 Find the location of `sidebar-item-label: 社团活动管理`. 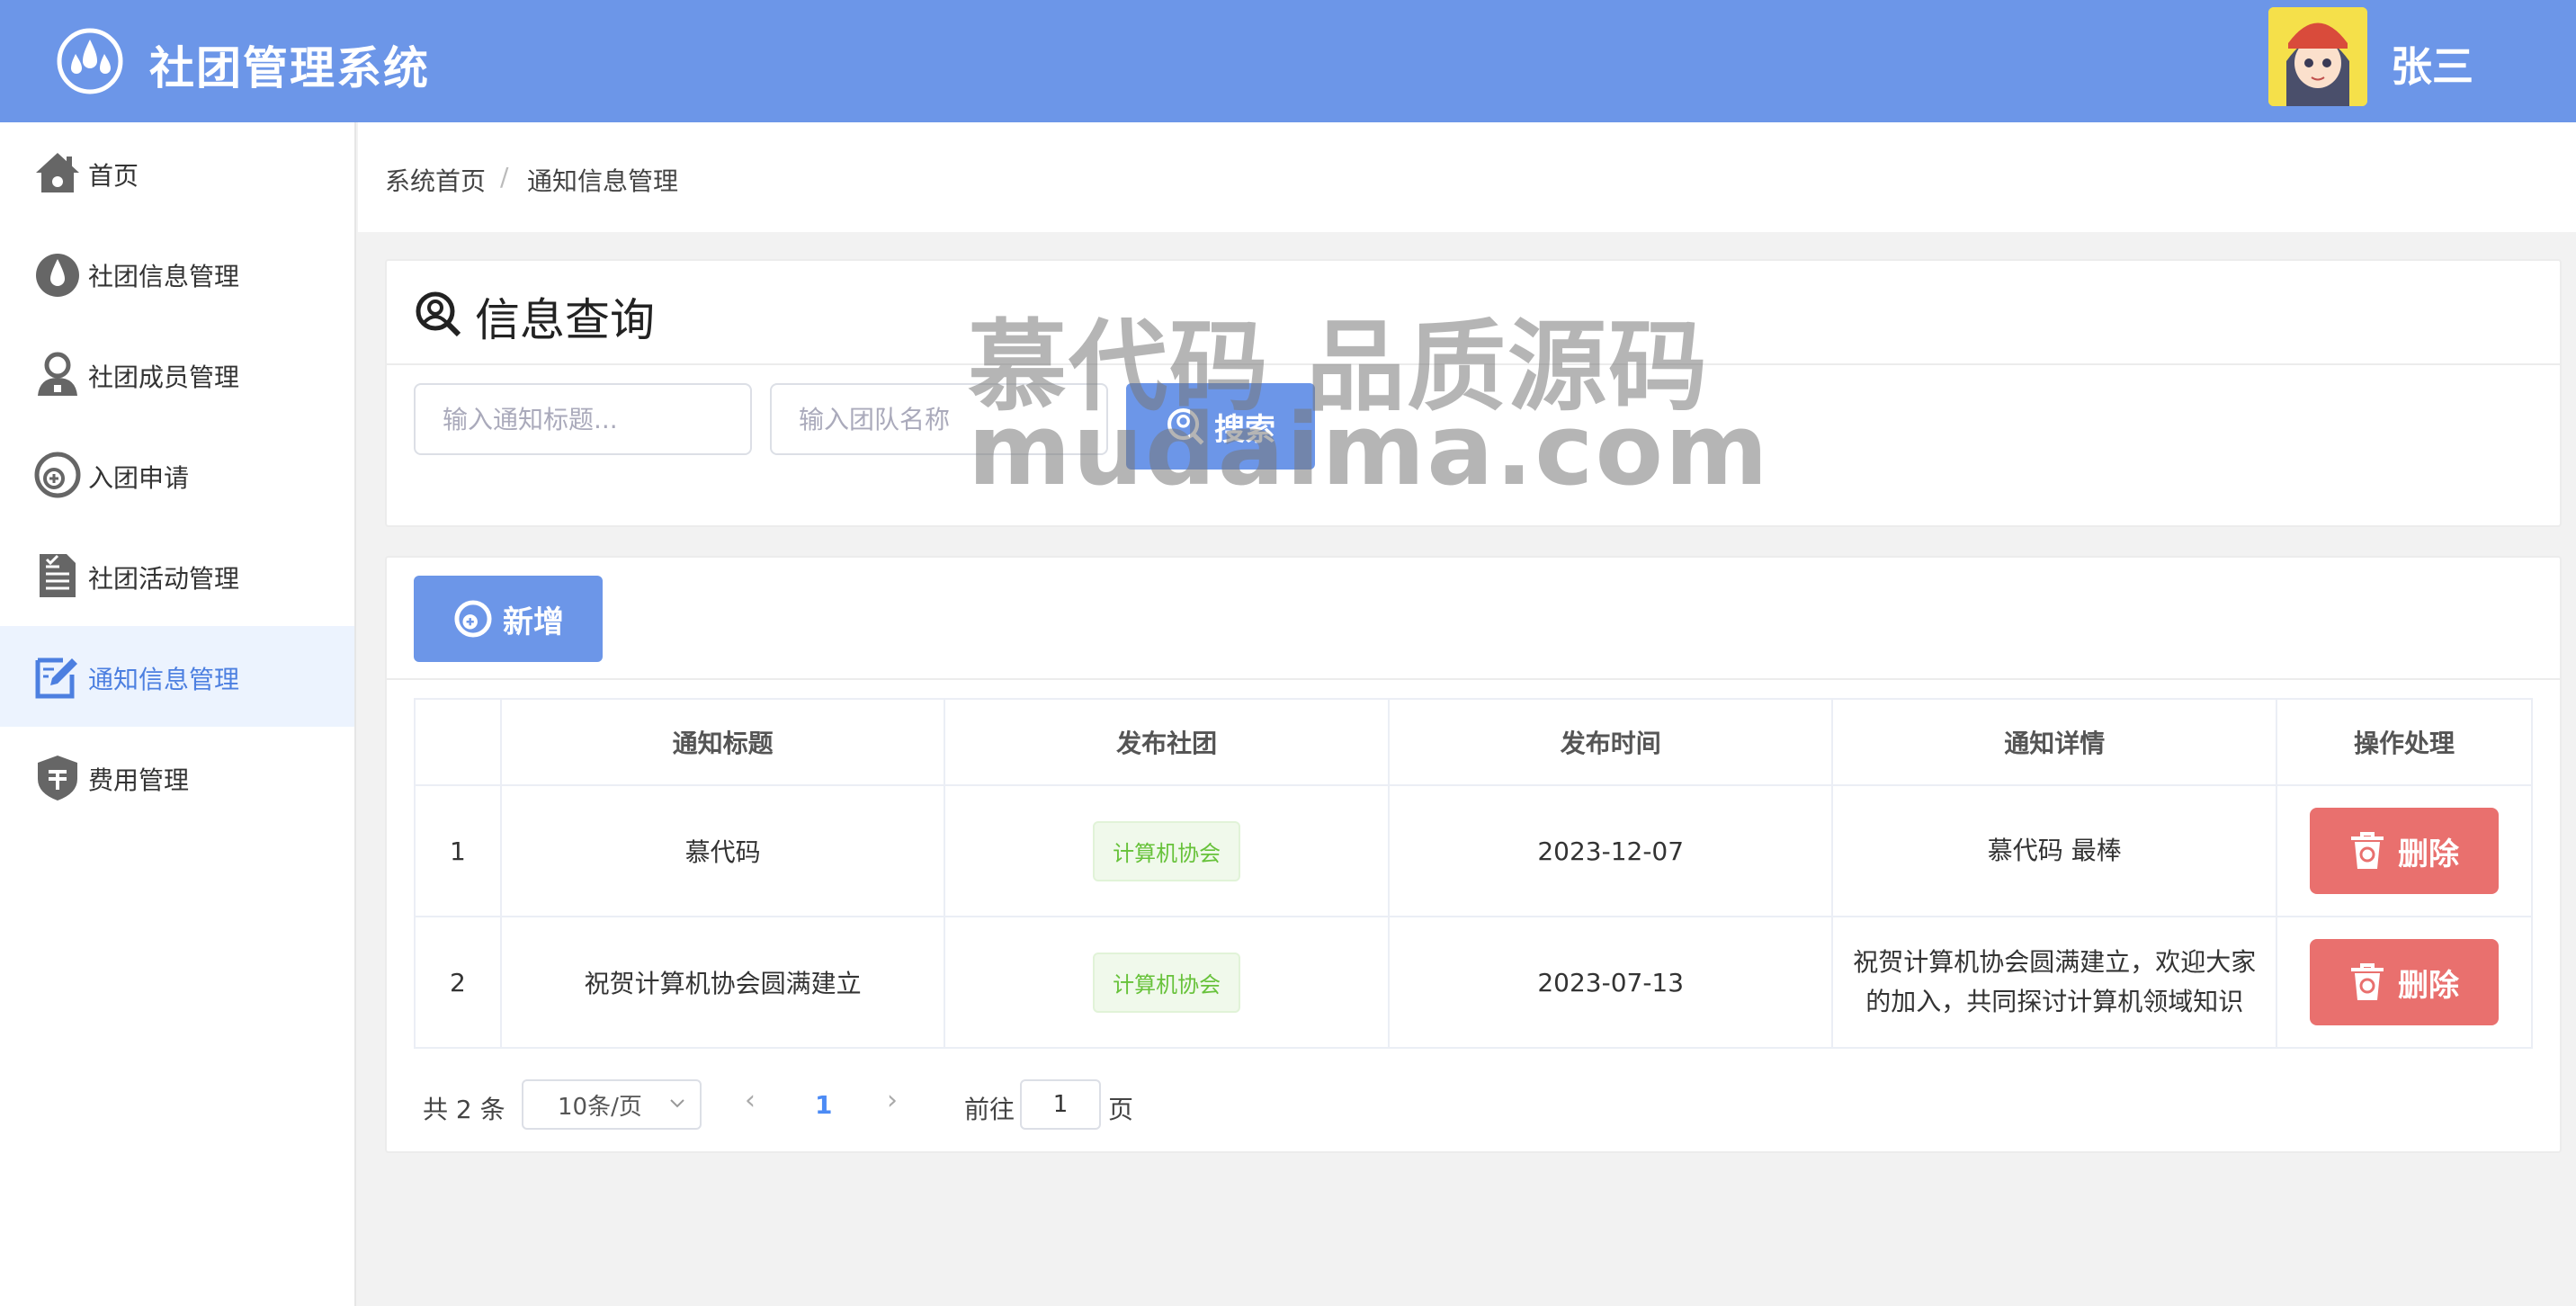

sidebar-item-label: 社团活动管理 is located at coordinates (164, 579).